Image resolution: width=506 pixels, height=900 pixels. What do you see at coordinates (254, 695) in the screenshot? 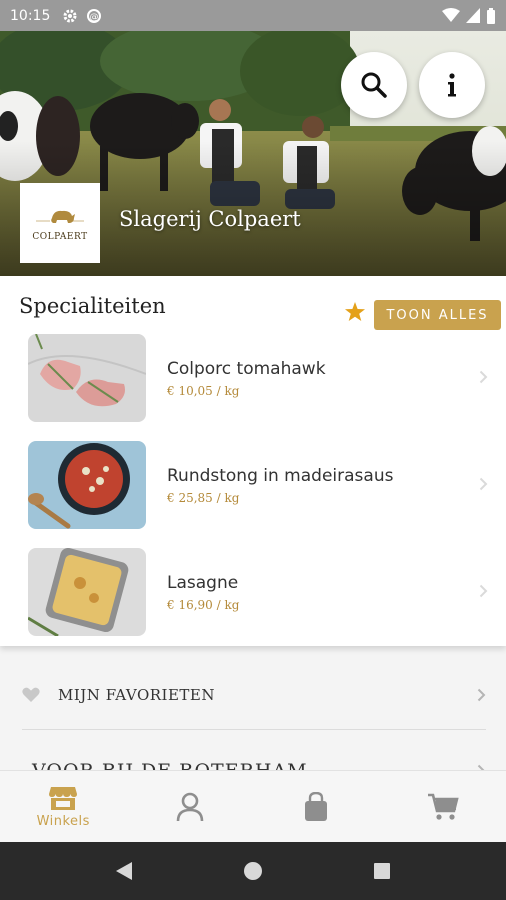
I see `favorites-row: MIJN FAVORIETEN` at bounding box center [254, 695].